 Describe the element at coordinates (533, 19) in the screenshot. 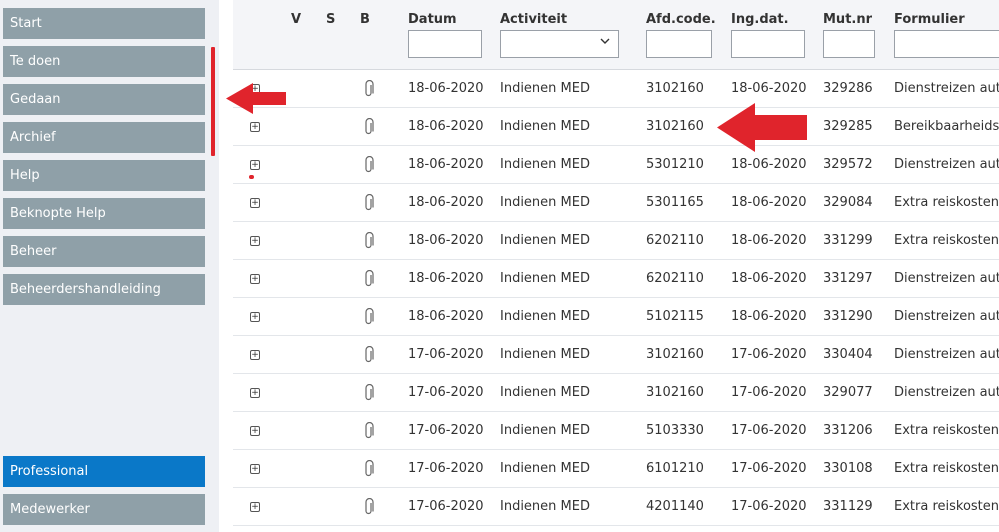

I see `col-header-activiteit: Activiteit` at that location.